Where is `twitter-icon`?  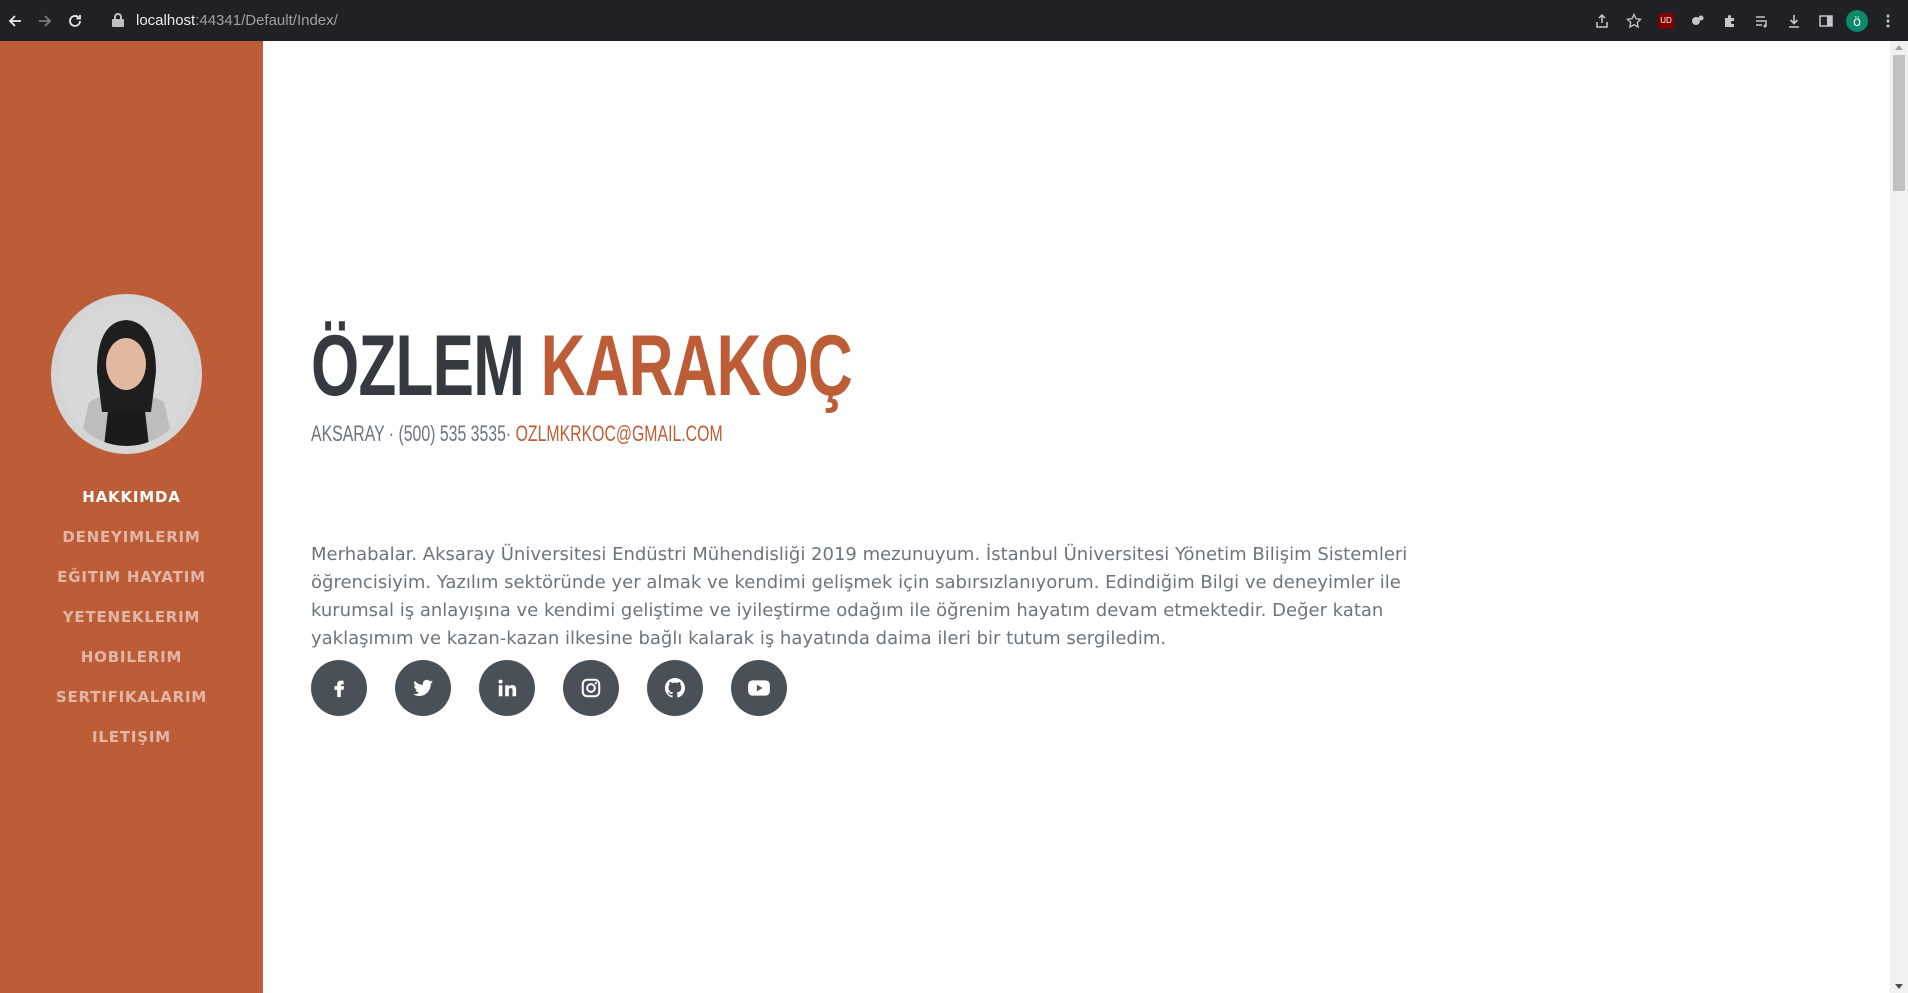
twitter-icon is located at coordinates (423, 688).